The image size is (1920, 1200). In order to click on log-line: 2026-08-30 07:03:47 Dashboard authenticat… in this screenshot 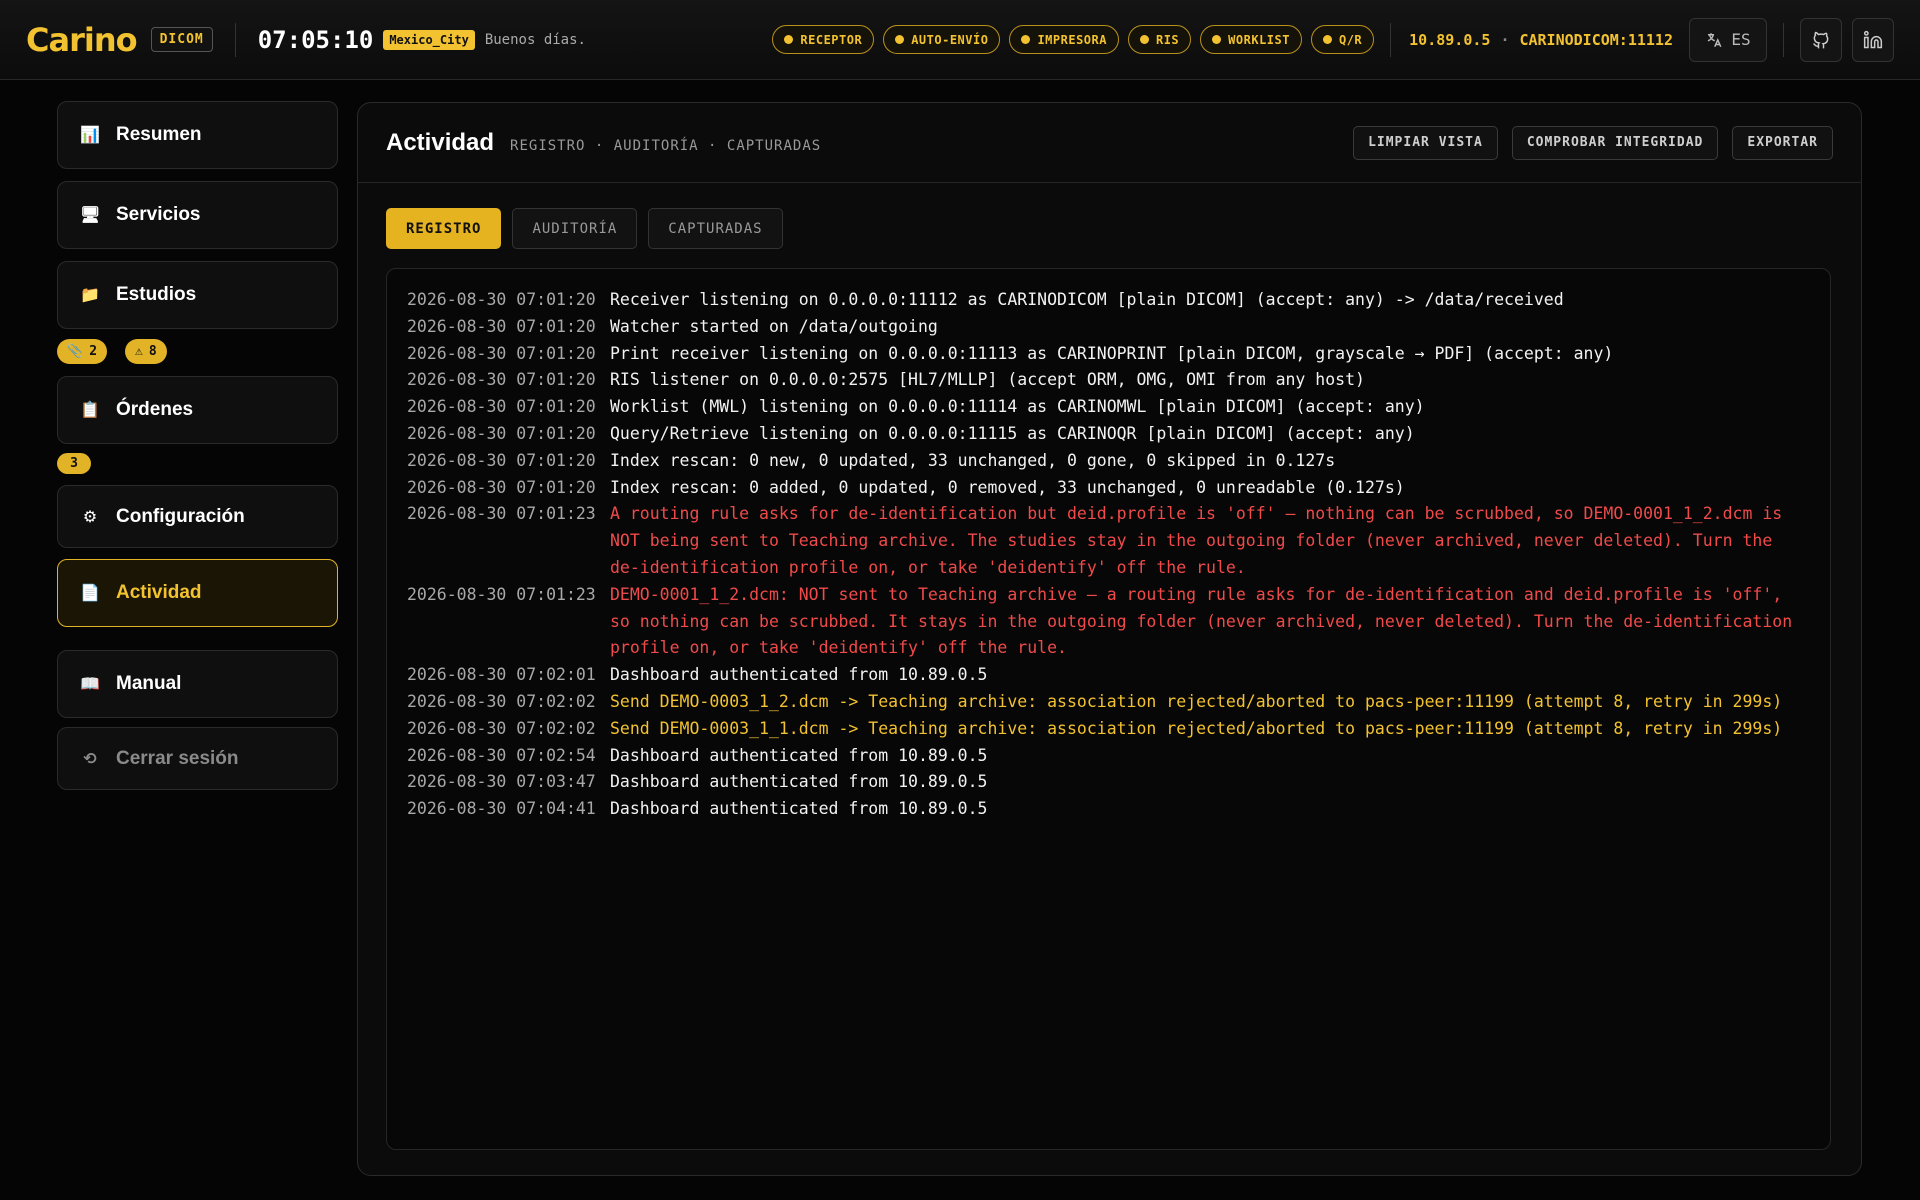, I will do `click(1108, 782)`.